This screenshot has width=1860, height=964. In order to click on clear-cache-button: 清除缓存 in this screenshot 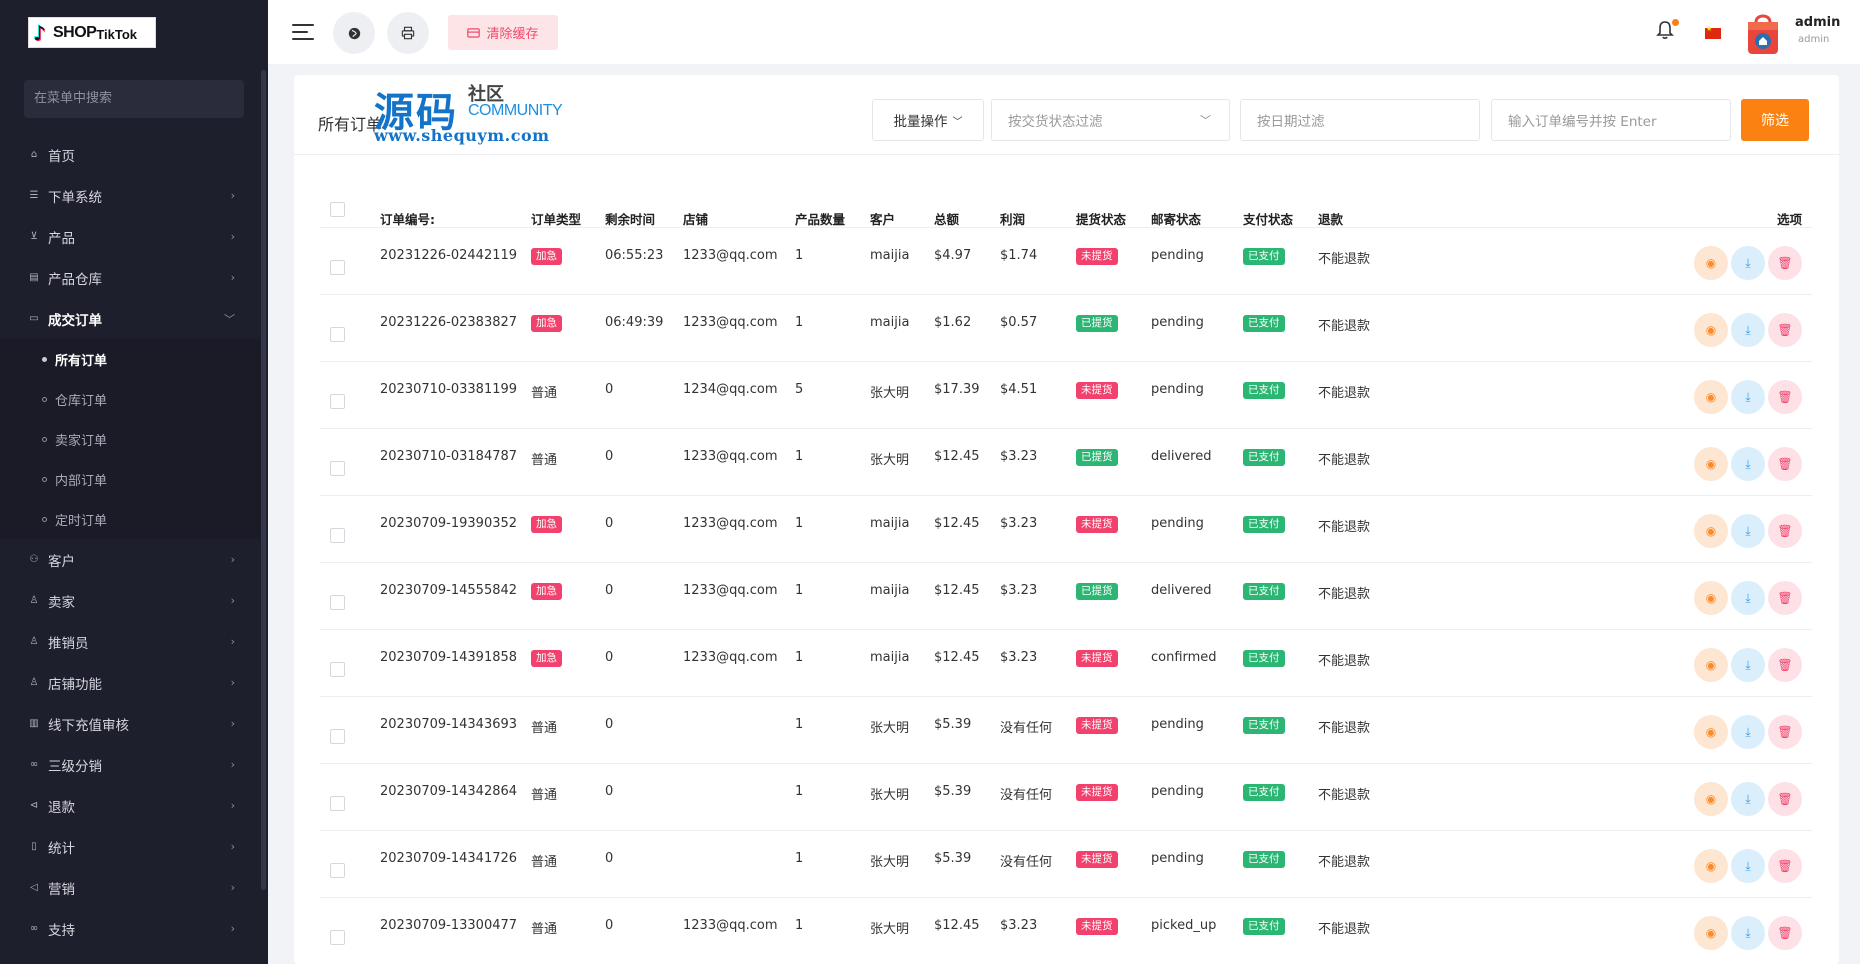, I will do `click(503, 32)`.